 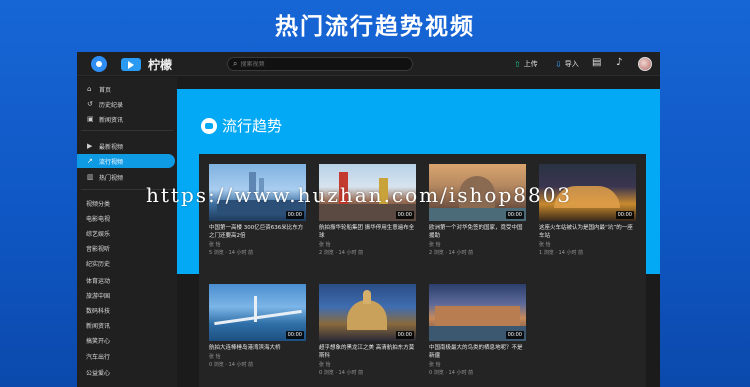 I want to click on hero-title: 流行趋势, so click(x=241, y=125).